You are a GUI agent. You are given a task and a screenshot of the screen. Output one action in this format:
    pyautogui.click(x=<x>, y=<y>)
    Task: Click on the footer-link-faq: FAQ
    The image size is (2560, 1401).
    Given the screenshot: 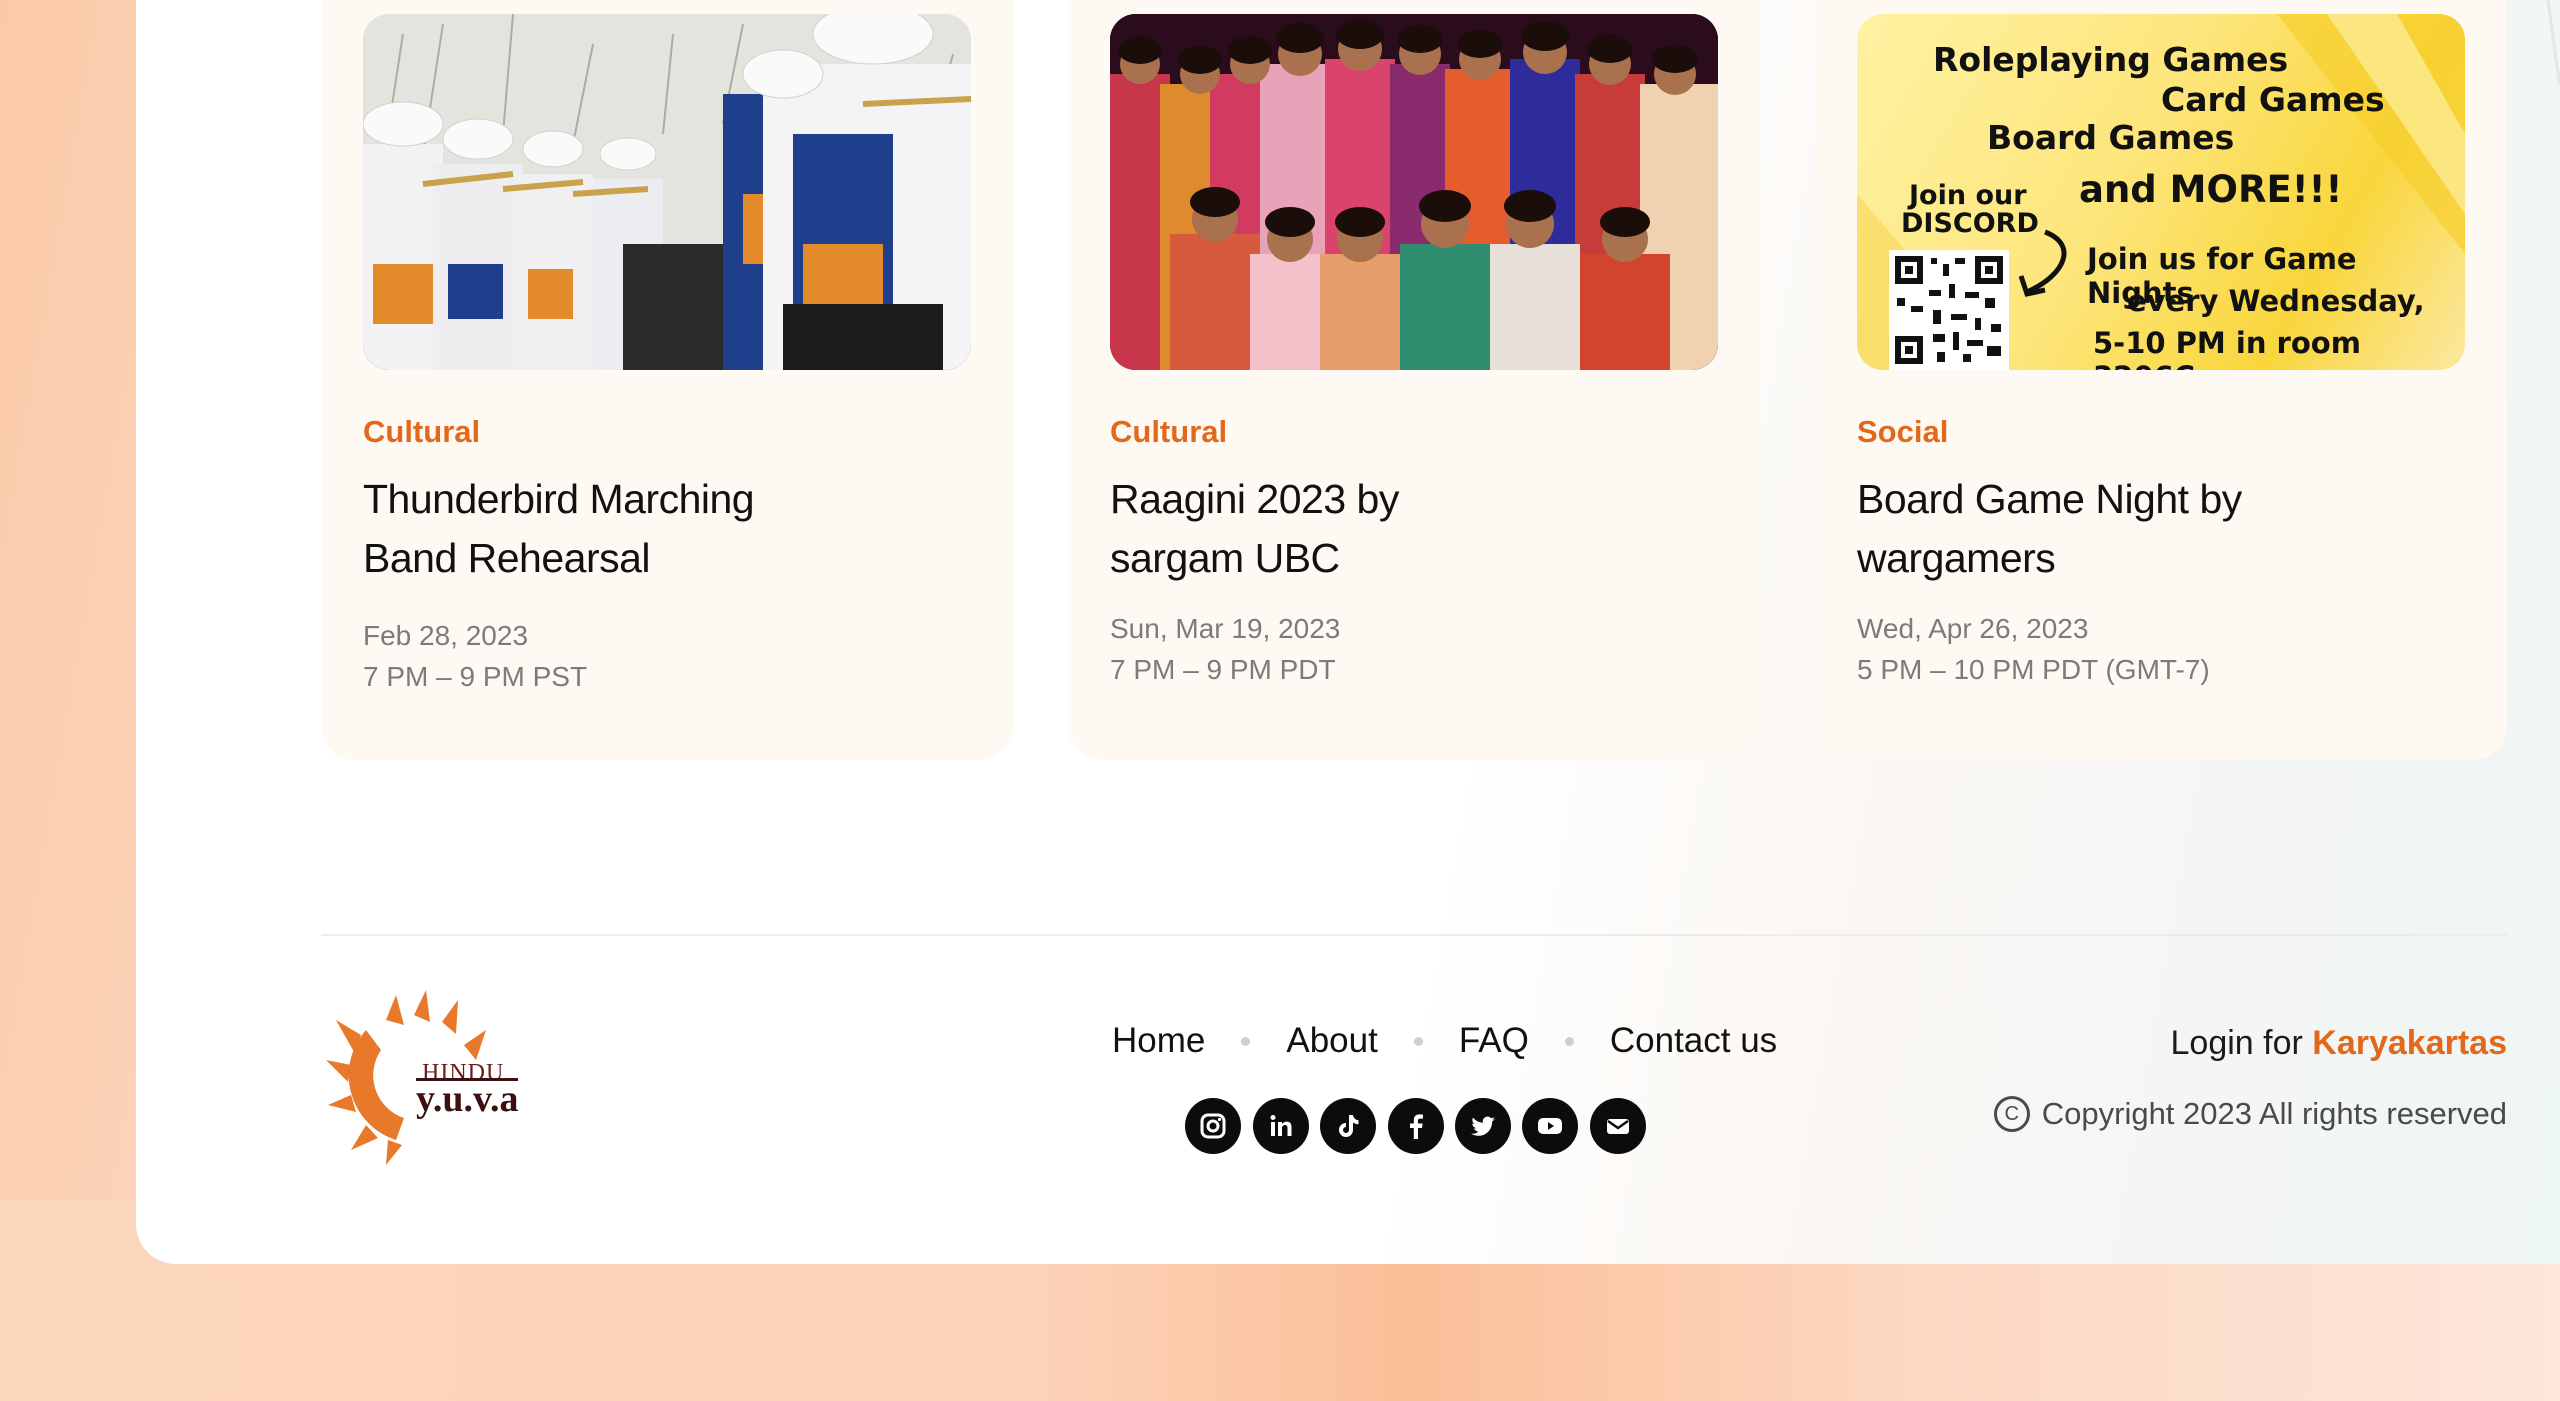 What is the action you would take?
    pyautogui.click(x=1494, y=1041)
    